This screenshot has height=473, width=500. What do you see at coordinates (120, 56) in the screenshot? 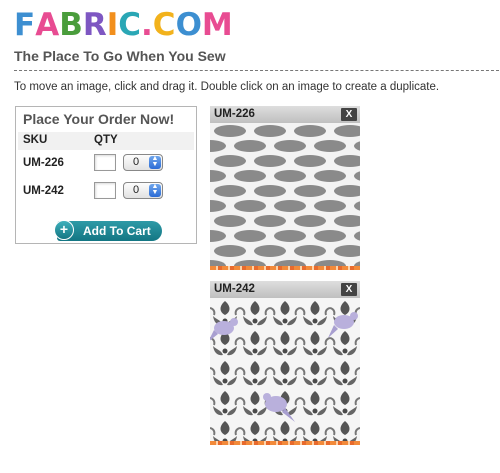
I see `tagline: The Place To Go When You Sew` at bounding box center [120, 56].